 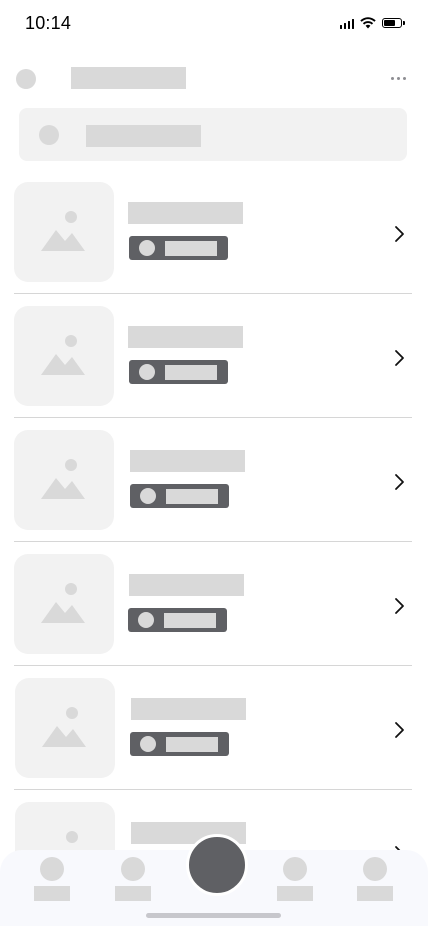 I want to click on header, so click(x=214, y=80).